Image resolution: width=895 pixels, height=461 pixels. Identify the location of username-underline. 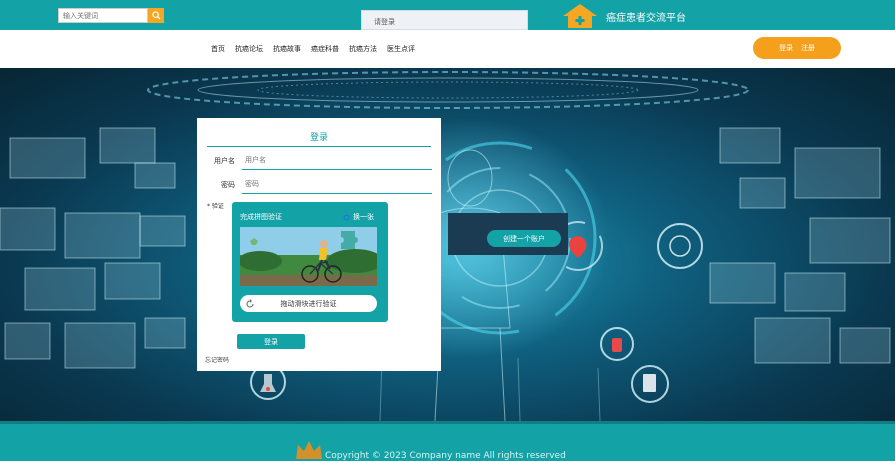
(337, 169).